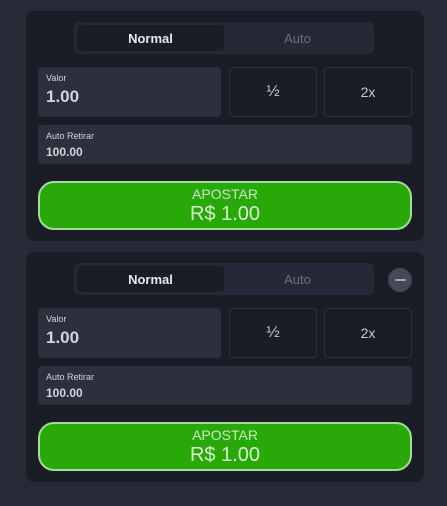 Image resolution: width=447 pixels, height=506 pixels. I want to click on minus-circle-icon, so click(400, 280).